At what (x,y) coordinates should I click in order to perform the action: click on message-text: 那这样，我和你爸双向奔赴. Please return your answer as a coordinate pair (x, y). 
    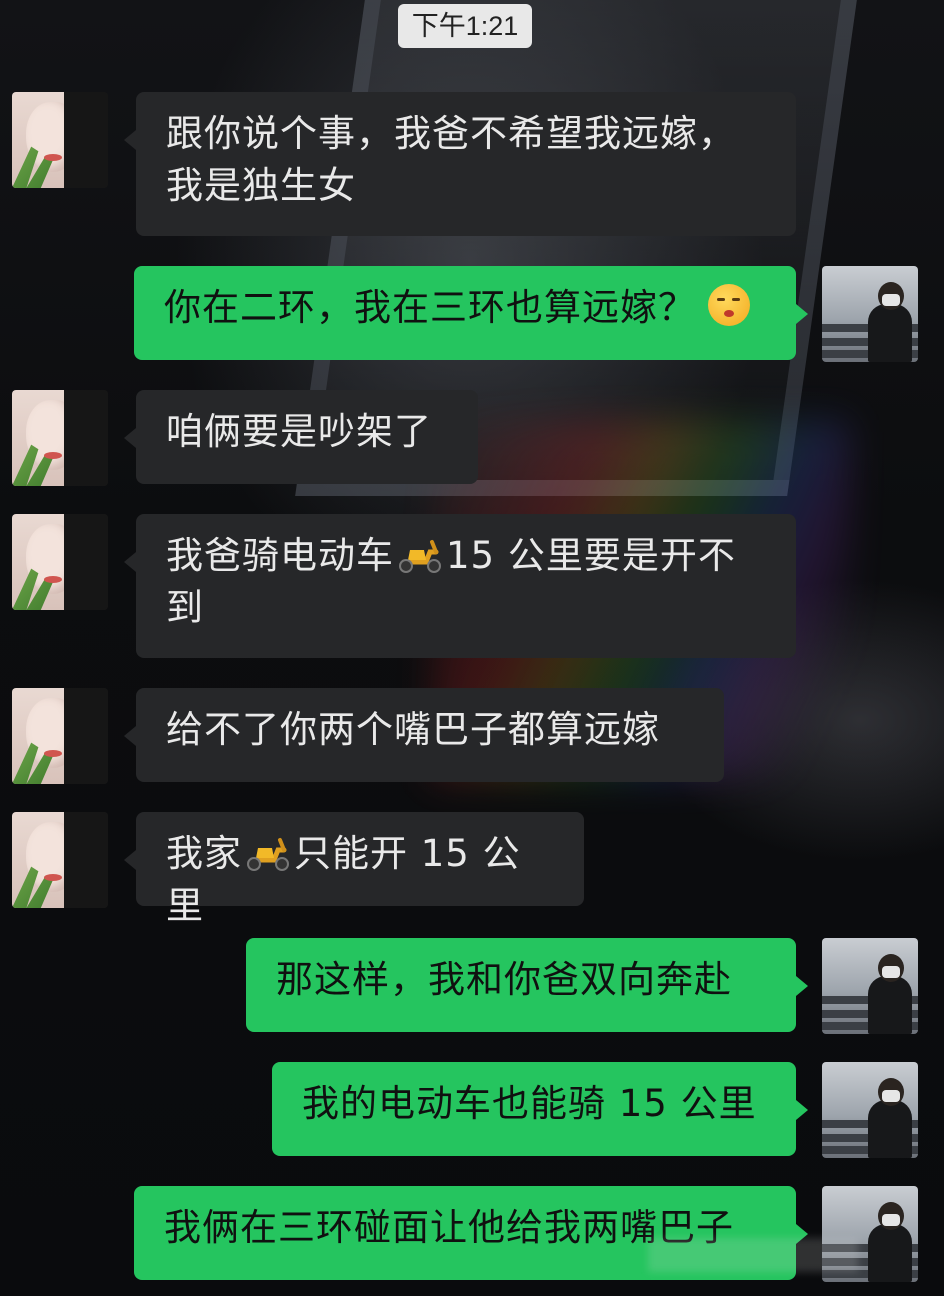
    Looking at the image, I should click on (504, 979).